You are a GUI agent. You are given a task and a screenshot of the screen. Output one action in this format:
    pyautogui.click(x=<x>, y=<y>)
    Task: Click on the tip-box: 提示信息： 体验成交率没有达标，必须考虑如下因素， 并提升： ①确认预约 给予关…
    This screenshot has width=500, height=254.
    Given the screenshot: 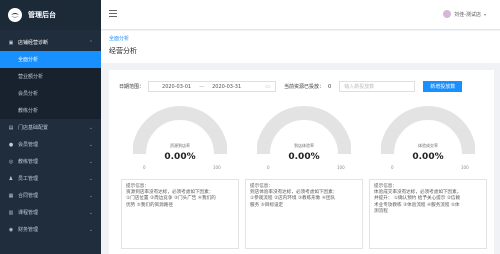 What is the action you would take?
    pyautogui.click(x=428, y=214)
    